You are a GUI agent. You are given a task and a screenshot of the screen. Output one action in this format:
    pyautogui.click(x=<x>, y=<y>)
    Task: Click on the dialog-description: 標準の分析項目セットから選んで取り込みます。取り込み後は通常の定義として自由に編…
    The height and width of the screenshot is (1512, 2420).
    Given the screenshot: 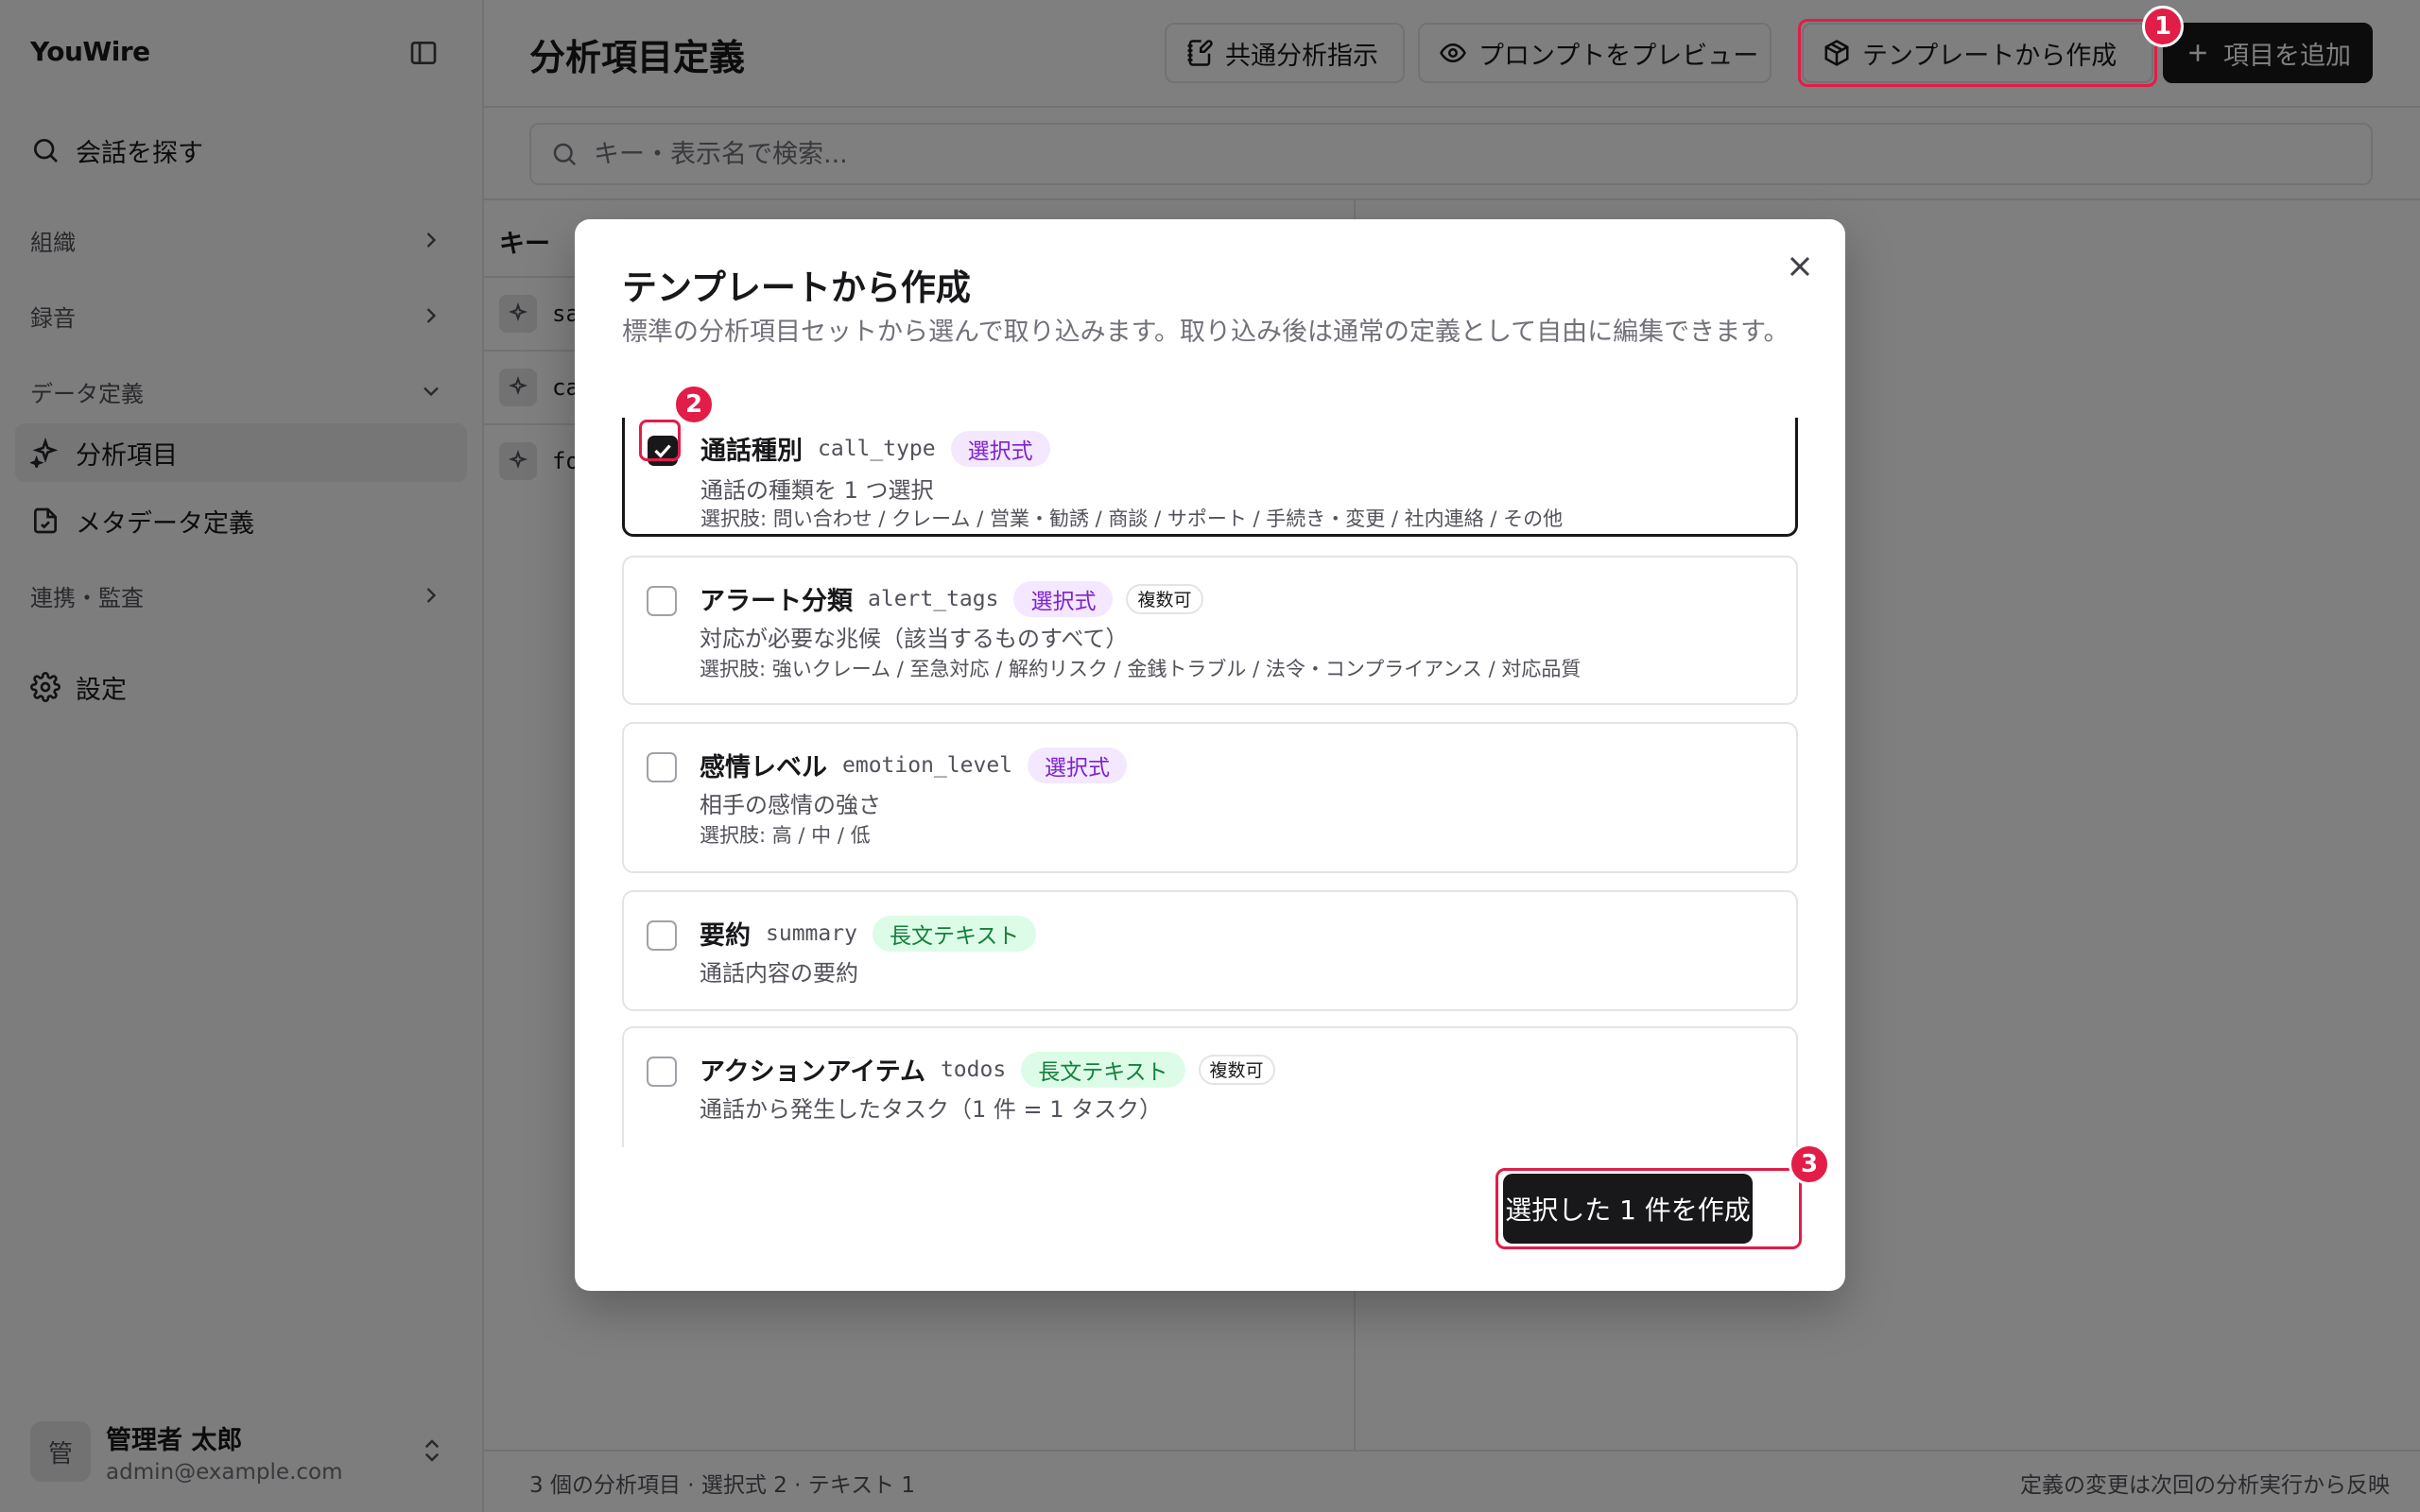 What is the action you would take?
    pyautogui.click(x=1205, y=332)
    